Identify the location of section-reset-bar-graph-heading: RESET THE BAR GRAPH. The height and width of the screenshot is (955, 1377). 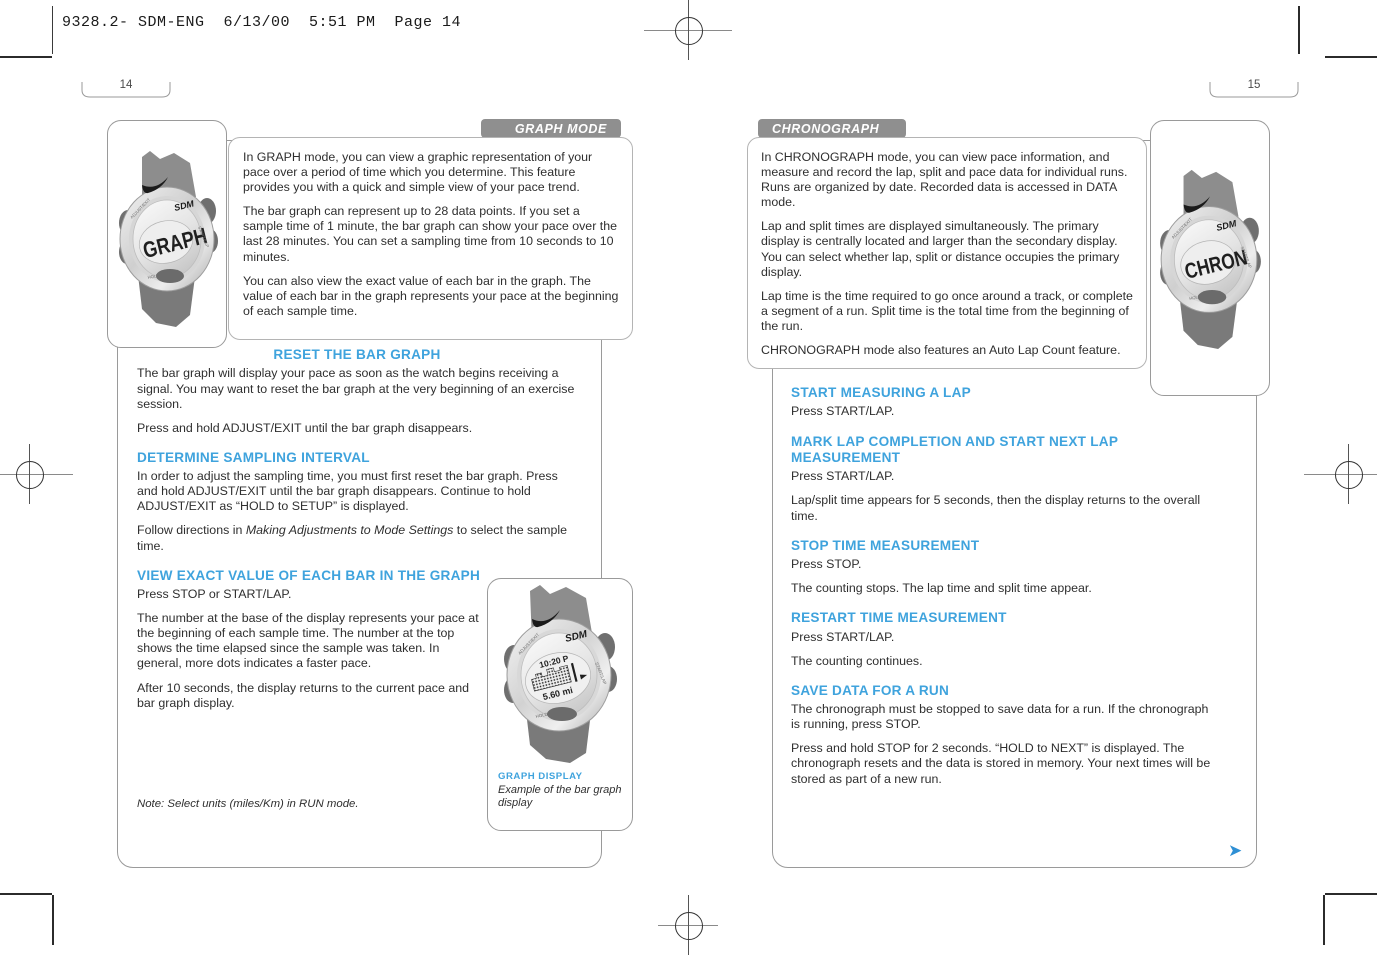
(357, 354).